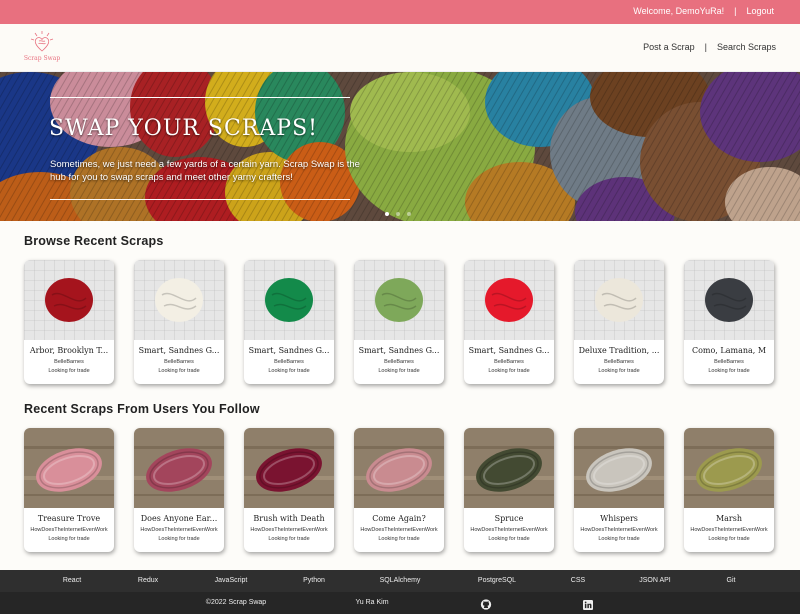 The height and width of the screenshot is (614, 800). I want to click on post-scrap-link: Post a Scrap, so click(669, 47).